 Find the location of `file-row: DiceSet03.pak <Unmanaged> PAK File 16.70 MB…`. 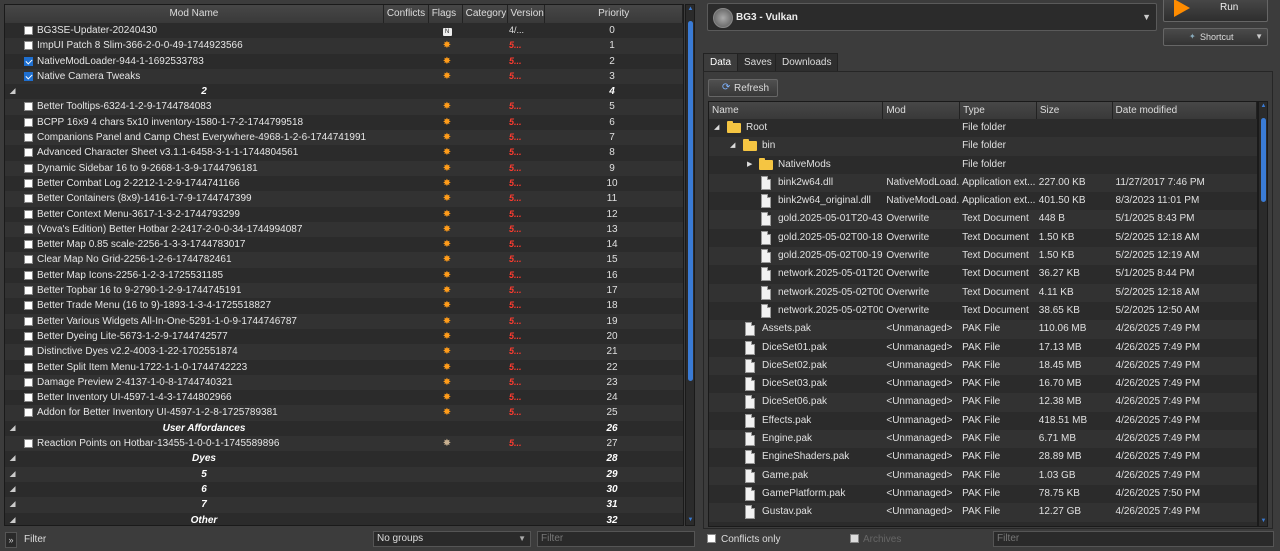

file-row: DiceSet03.pak <Unmanaged> PAK File 16.70 MB… is located at coordinates (983, 384).